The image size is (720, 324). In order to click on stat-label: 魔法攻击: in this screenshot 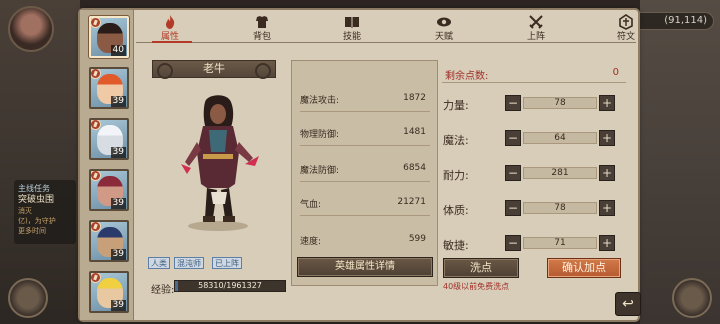, I will do `click(320, 101)`.